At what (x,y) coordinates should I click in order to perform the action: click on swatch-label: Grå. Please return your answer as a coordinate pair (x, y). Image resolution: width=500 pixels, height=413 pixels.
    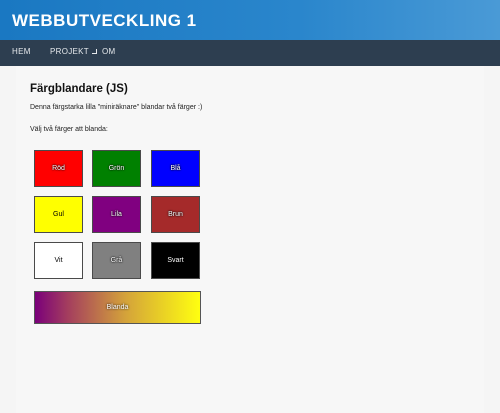
    Looking at the image, I should click on (116, 260).